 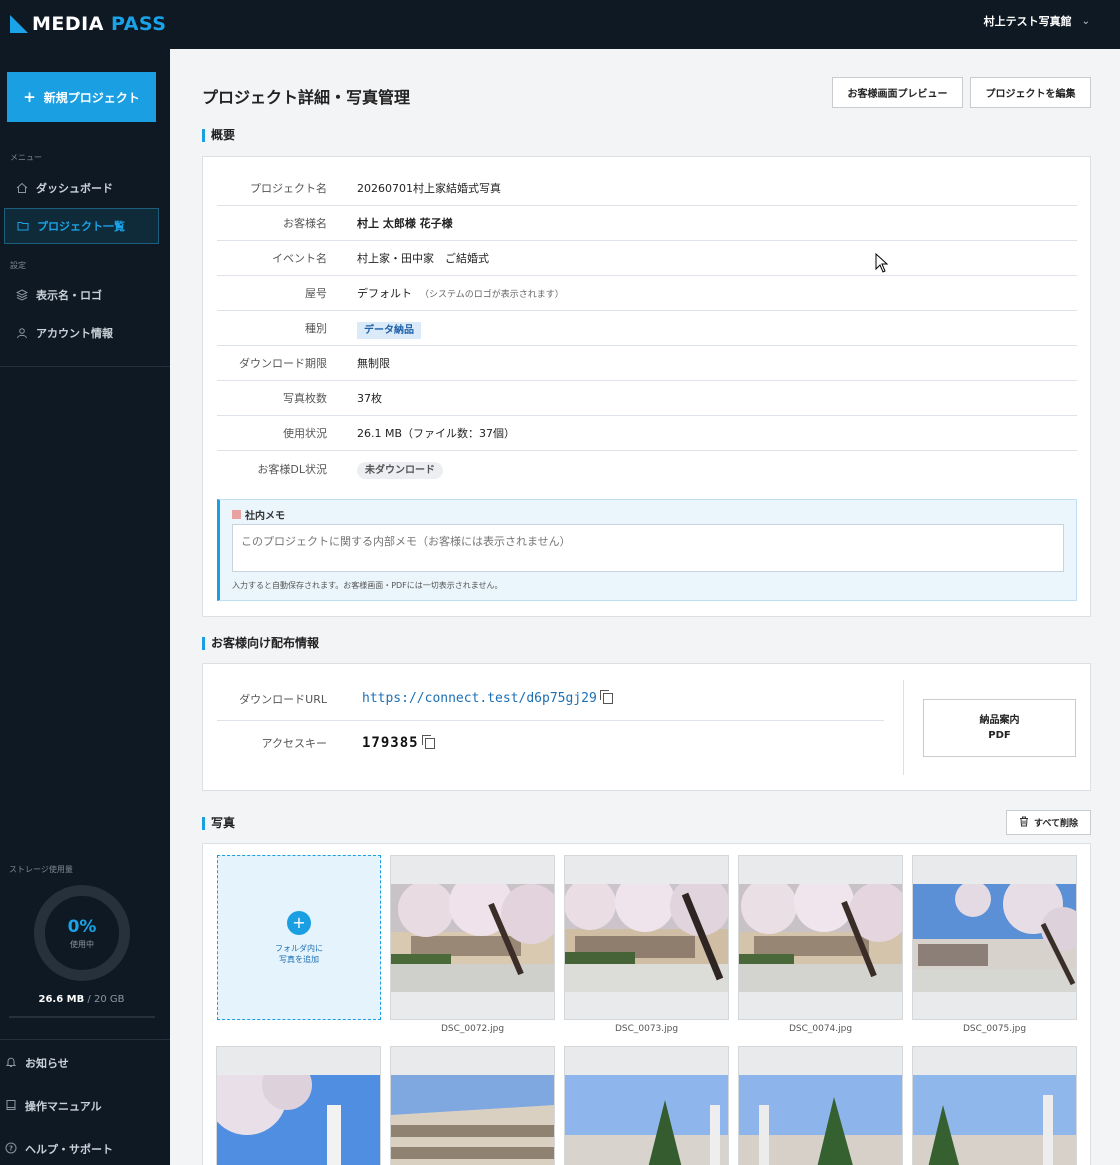 What do you see at coordinates (11, 1063) in the screenshot?
I see `bell-icon` at bounding box center [11, 1063].